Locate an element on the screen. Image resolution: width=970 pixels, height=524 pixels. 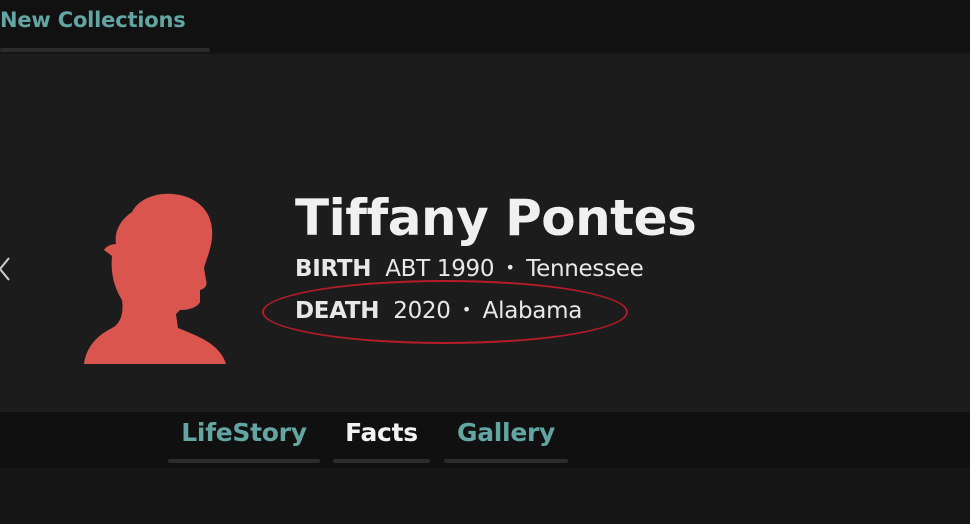
birth-label: BIRTH is located at coordinates (333, 269).